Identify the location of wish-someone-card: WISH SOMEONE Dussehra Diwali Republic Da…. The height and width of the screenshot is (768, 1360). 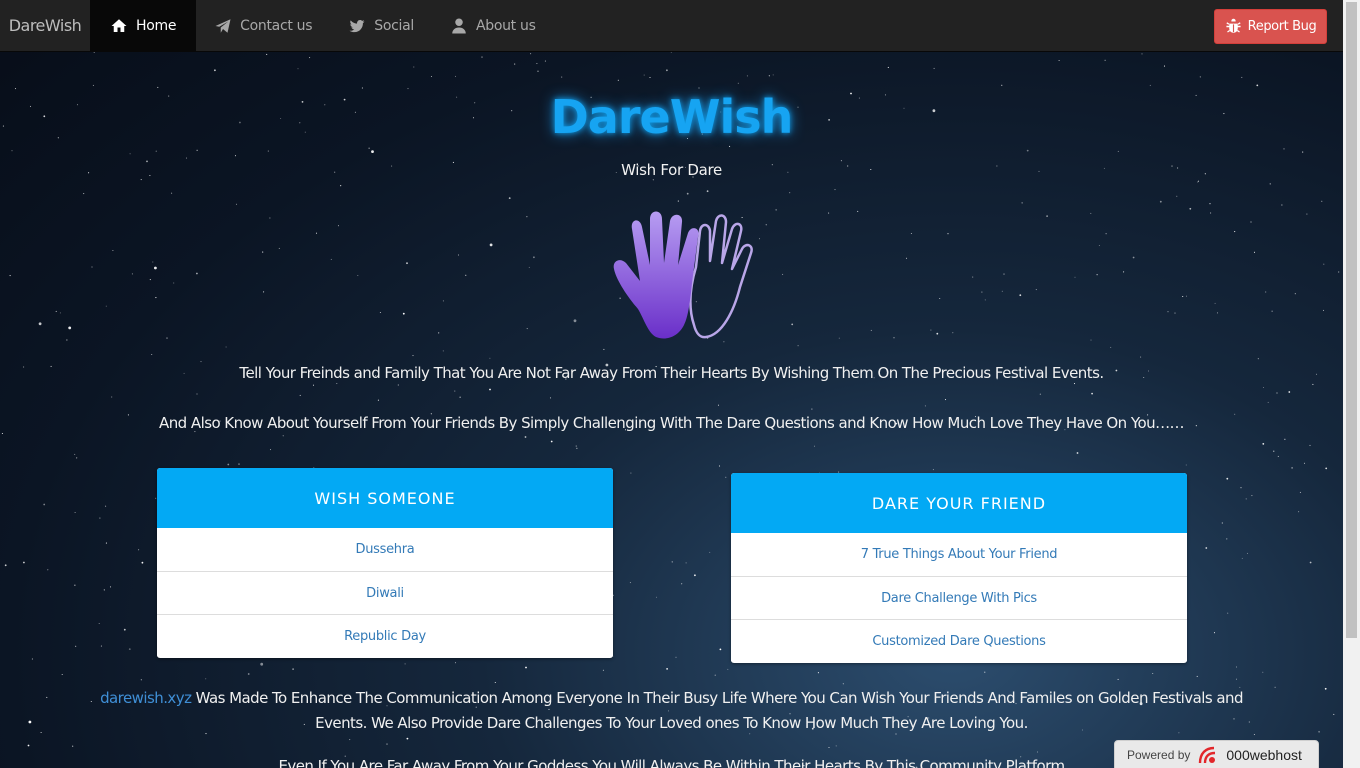
(385, 563).